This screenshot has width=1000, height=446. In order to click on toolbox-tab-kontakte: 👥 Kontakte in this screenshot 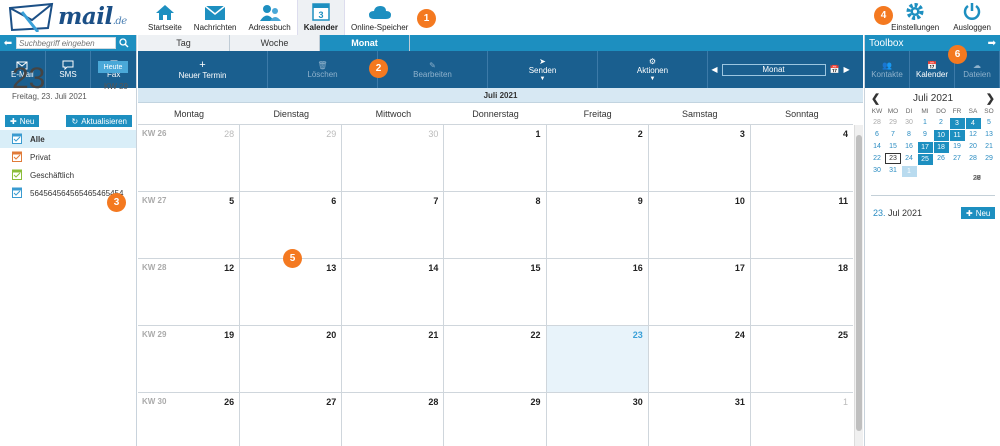, I will do `click(887, 69)`.